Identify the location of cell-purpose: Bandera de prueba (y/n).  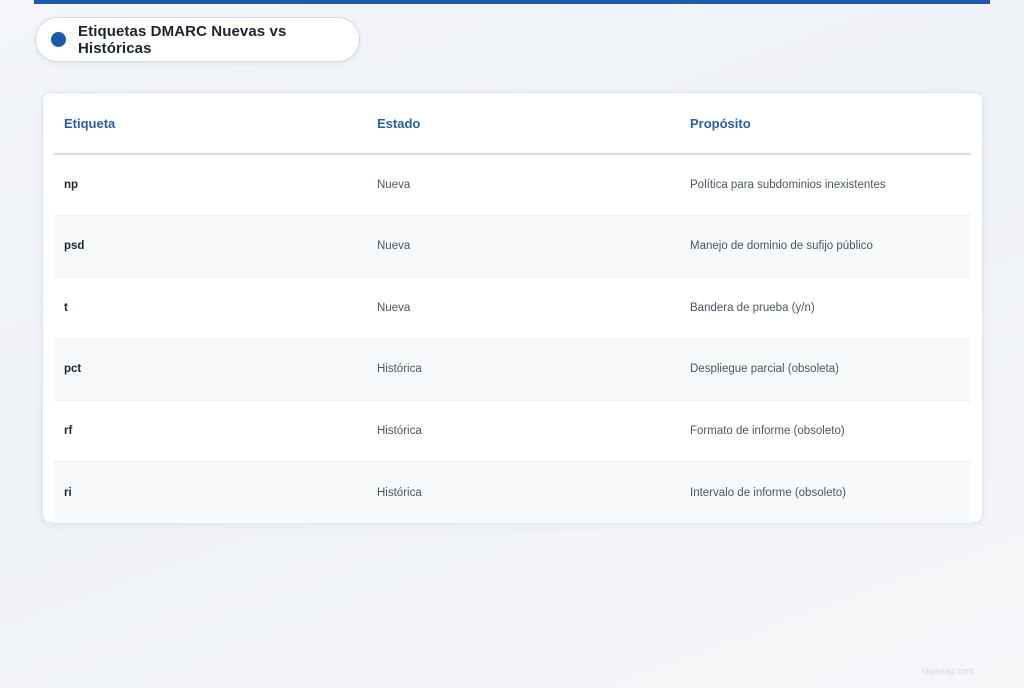
(825, 308).